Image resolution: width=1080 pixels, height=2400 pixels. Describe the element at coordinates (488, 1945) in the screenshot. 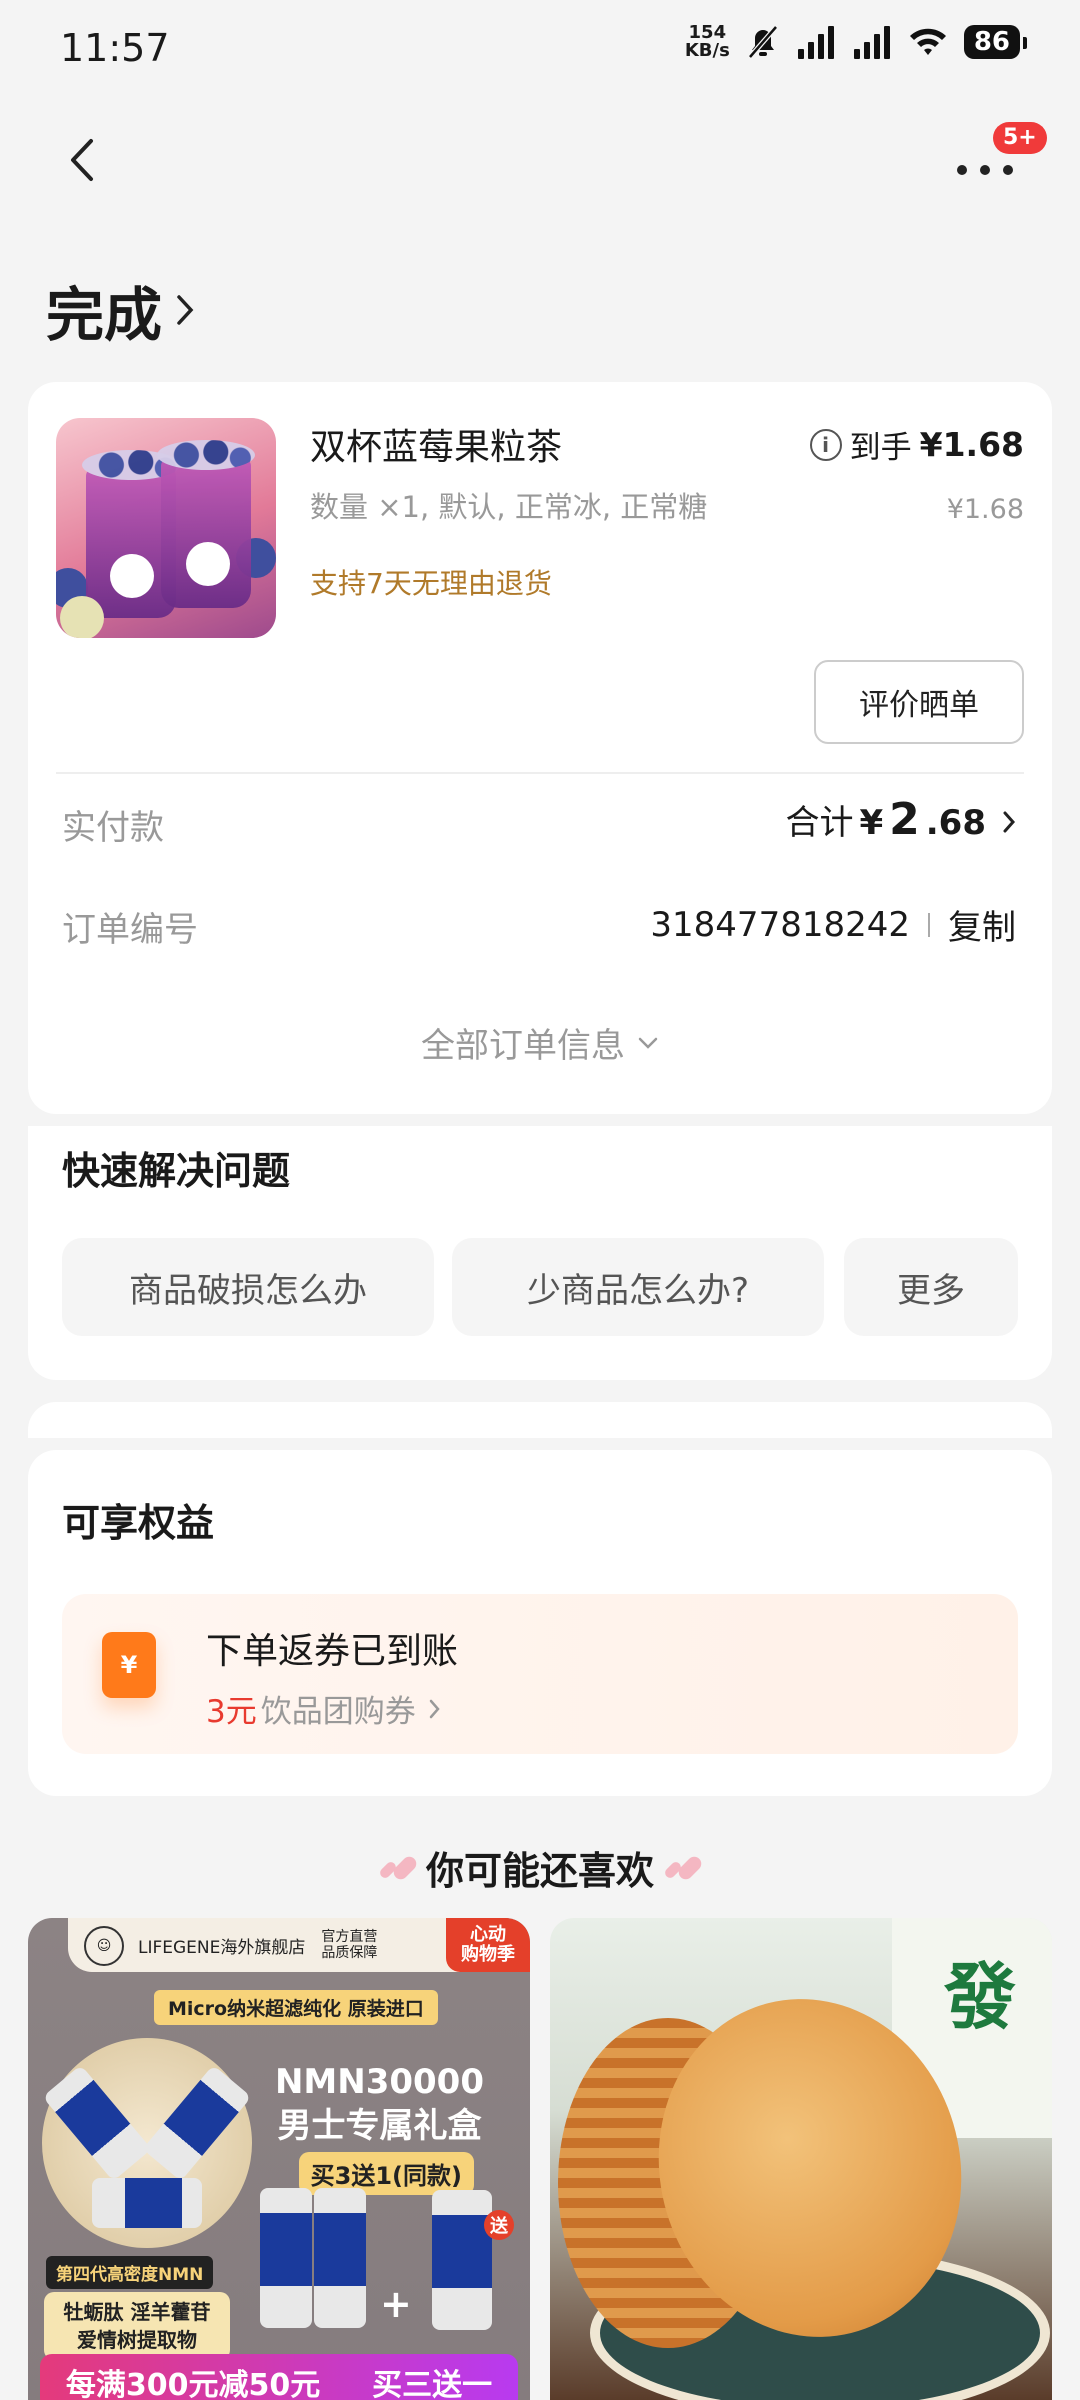

I see `promo-tag: 心动 购物季` at that location.